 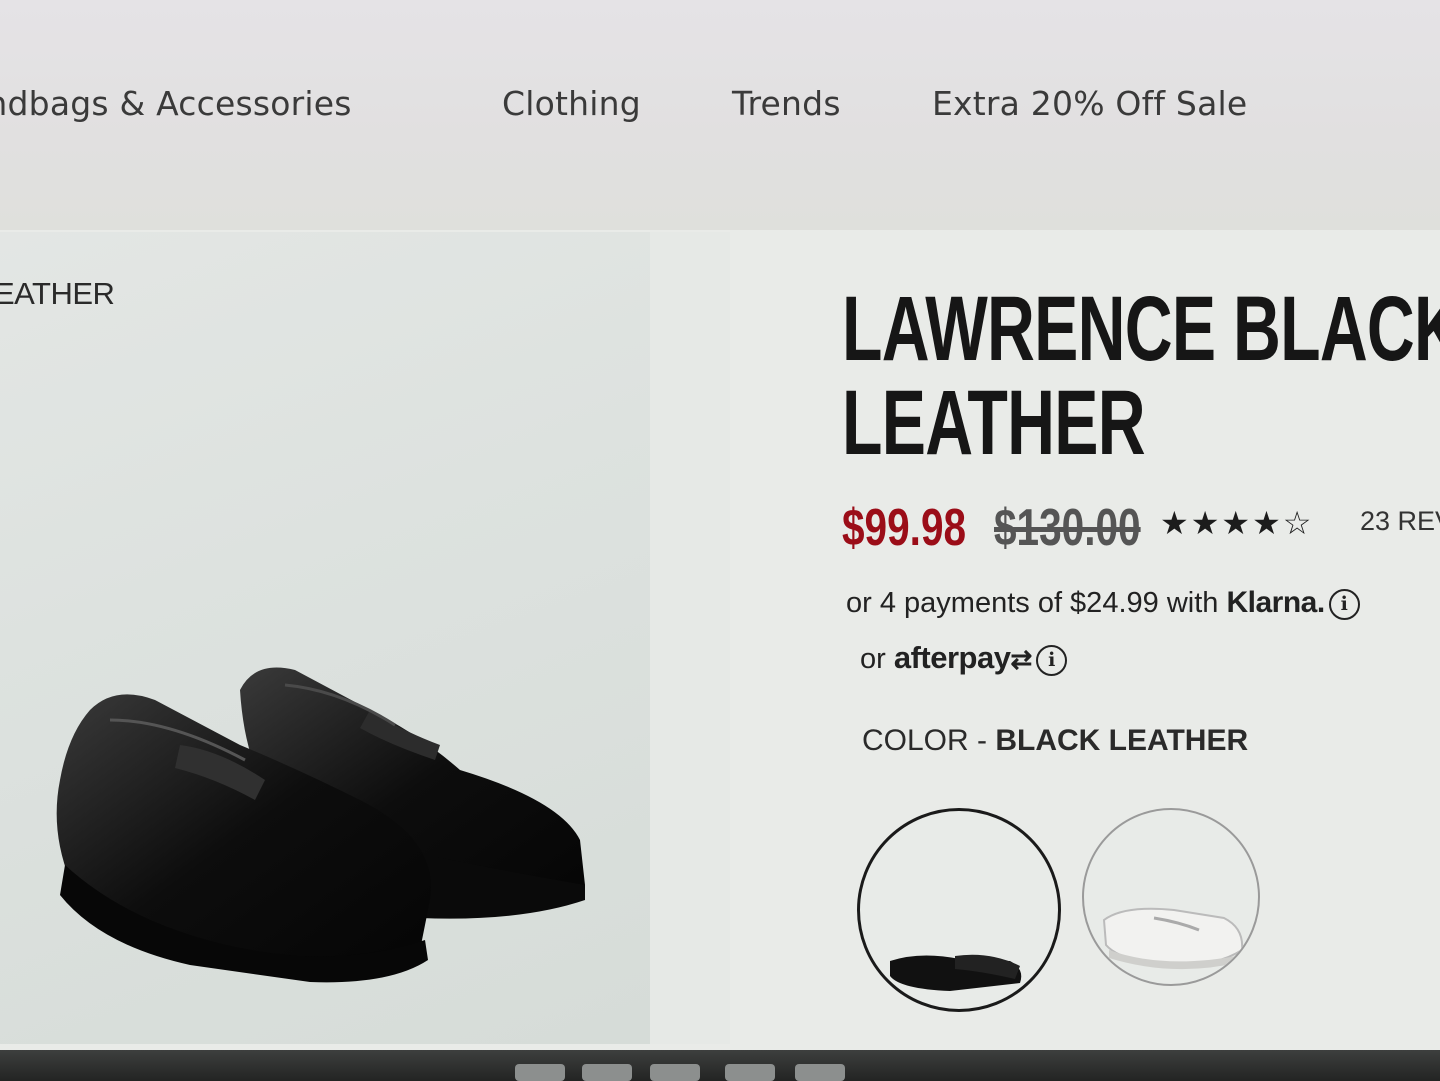 I want to click on black-loafer-thumbnail, so click(x=956, y=972).